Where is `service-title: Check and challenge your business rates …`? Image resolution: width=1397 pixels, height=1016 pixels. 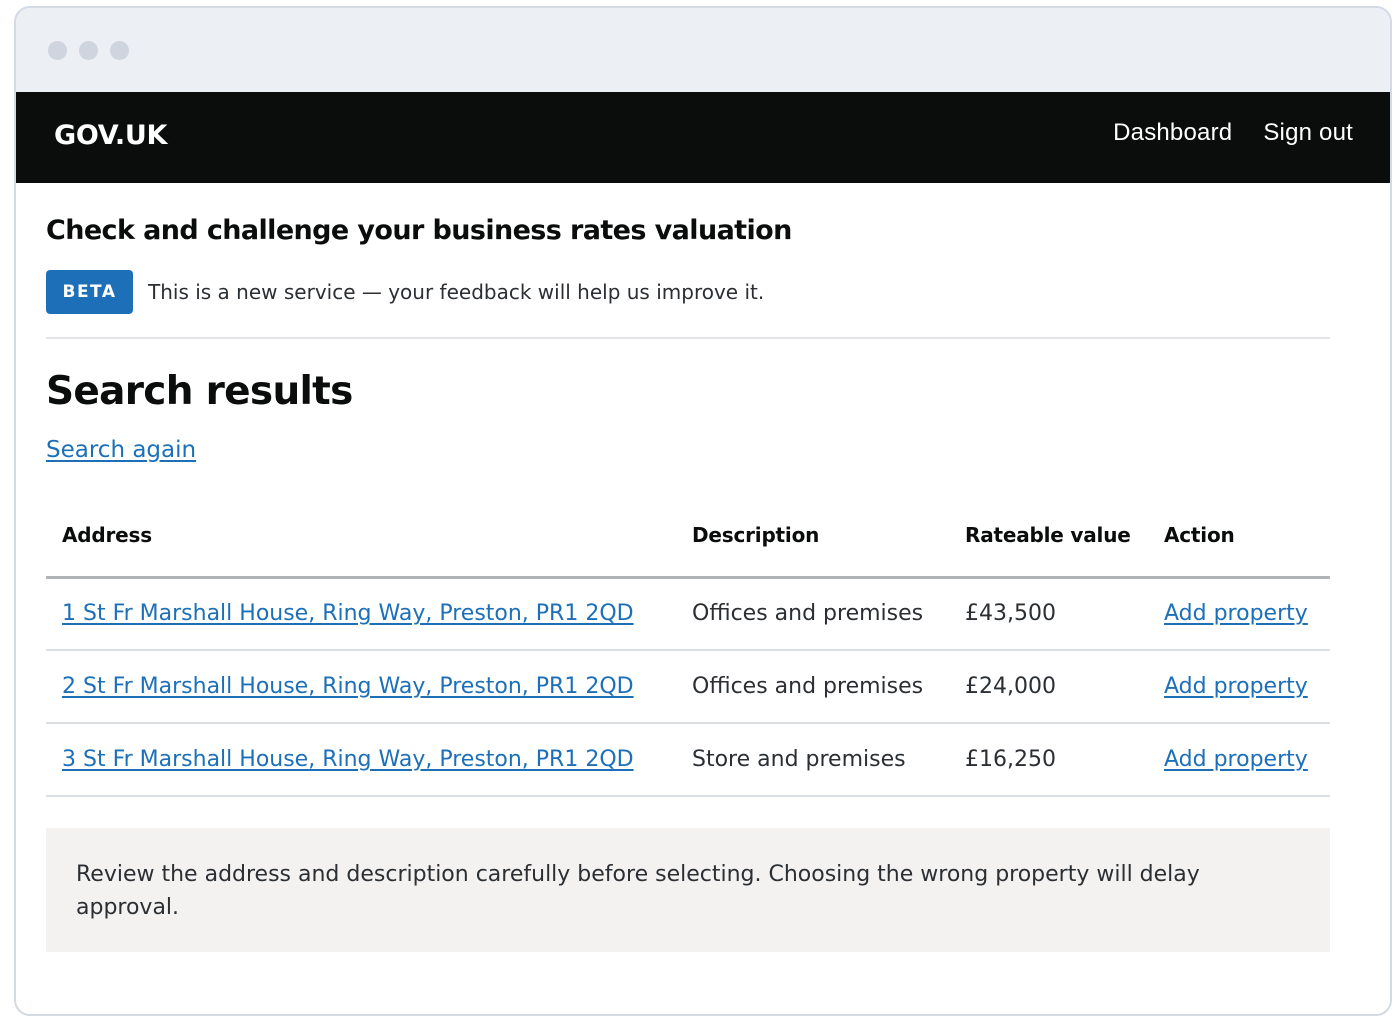
service-title: Check and challenge your business rates … is located at coordinates (419, 230).